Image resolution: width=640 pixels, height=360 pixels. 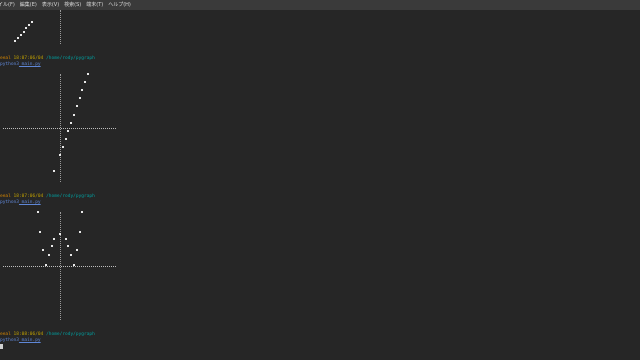 I want to click on y-axis-line, so click(x=60, y=27).